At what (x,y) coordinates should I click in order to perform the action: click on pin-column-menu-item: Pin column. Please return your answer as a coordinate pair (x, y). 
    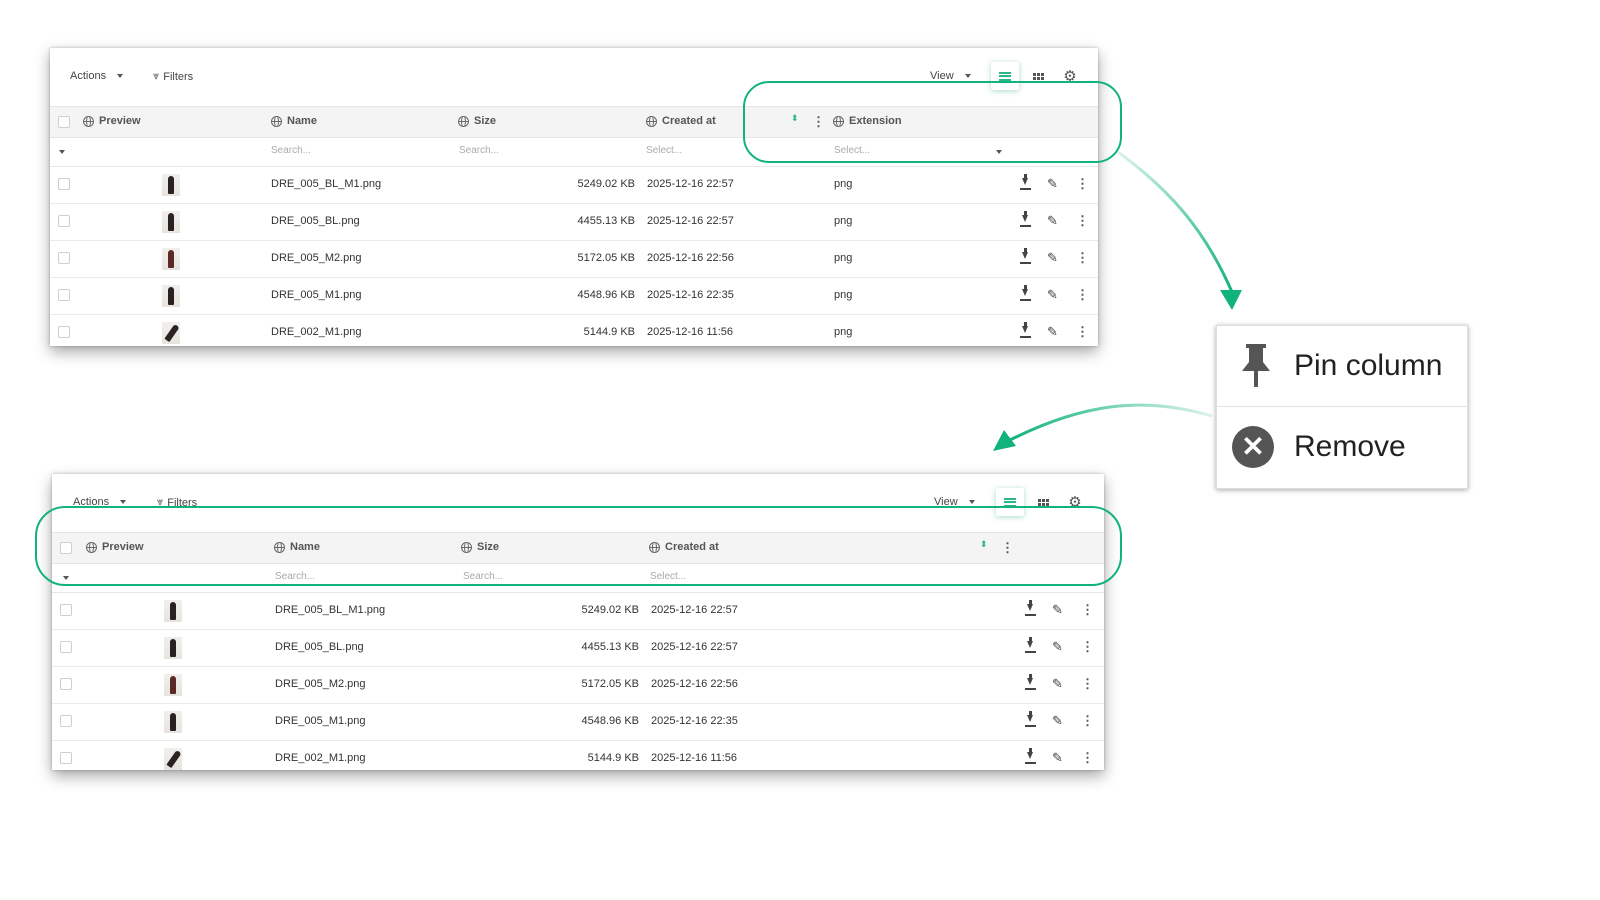
    Looking at the image, I should click on (1342, 366).